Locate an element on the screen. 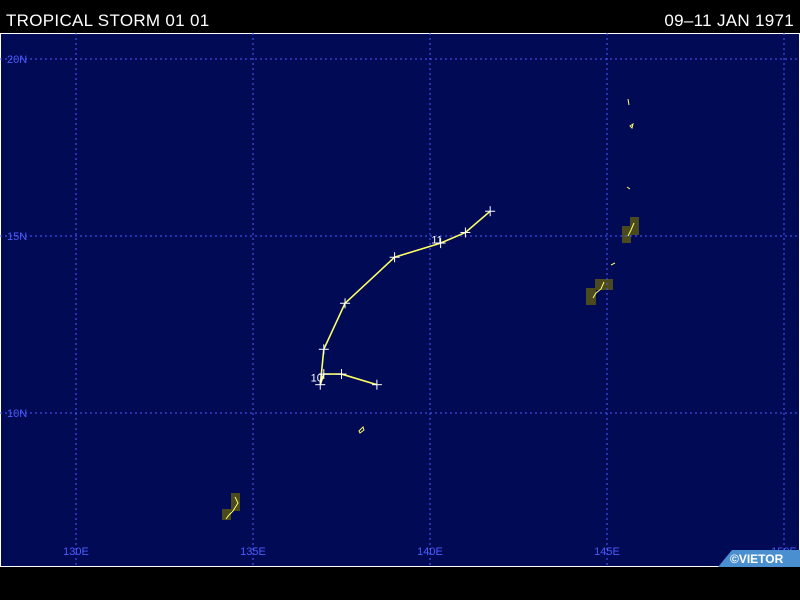 Image resolution: width=800 pixels, height=600 pixels. lat-label: 20N is located at coordinates (17, 60).